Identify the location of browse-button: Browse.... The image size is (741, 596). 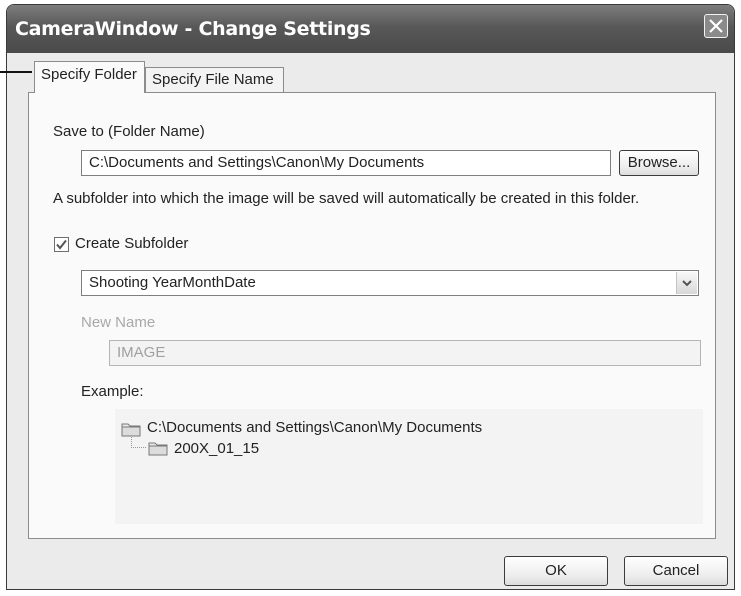
(659, 163).